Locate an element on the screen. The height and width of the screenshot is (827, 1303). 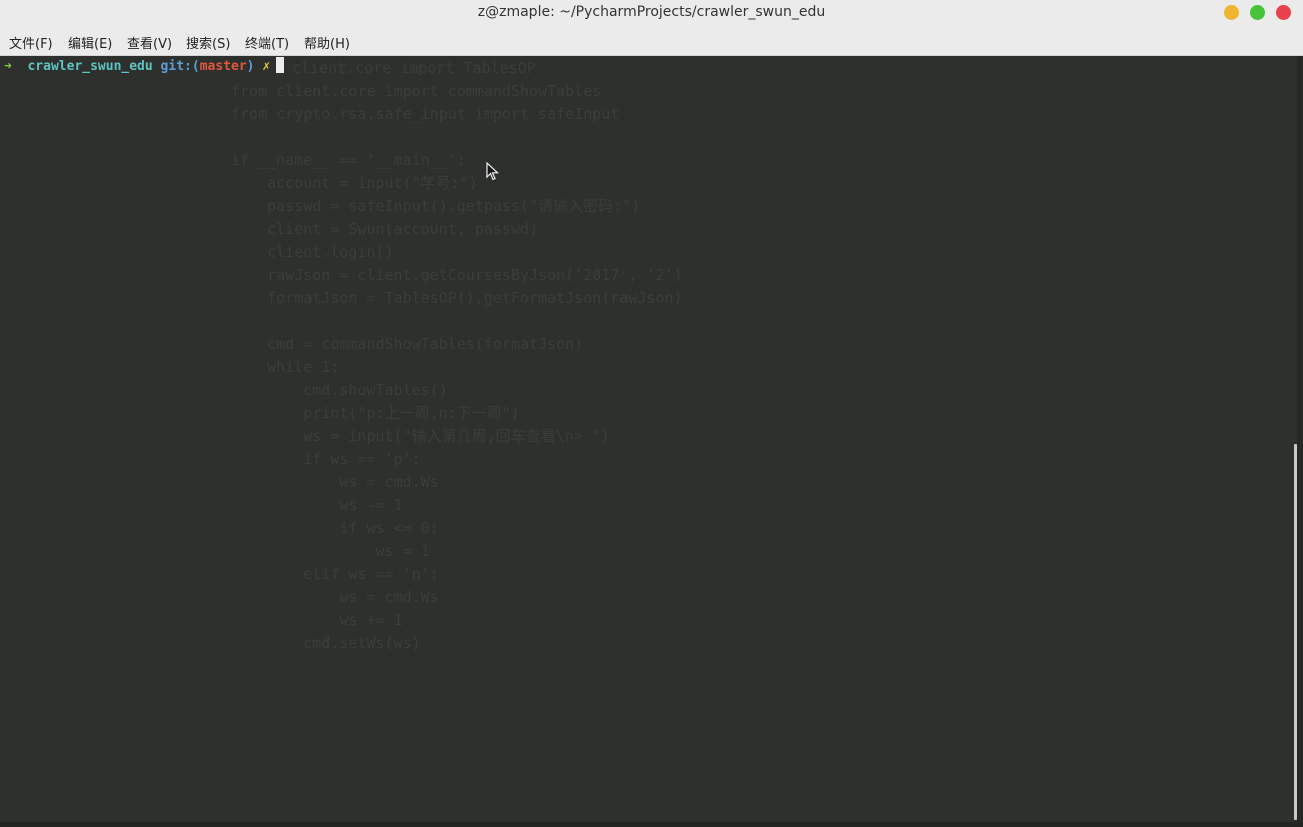
mouse-pointer-icon is located at coordinates (493, 171).